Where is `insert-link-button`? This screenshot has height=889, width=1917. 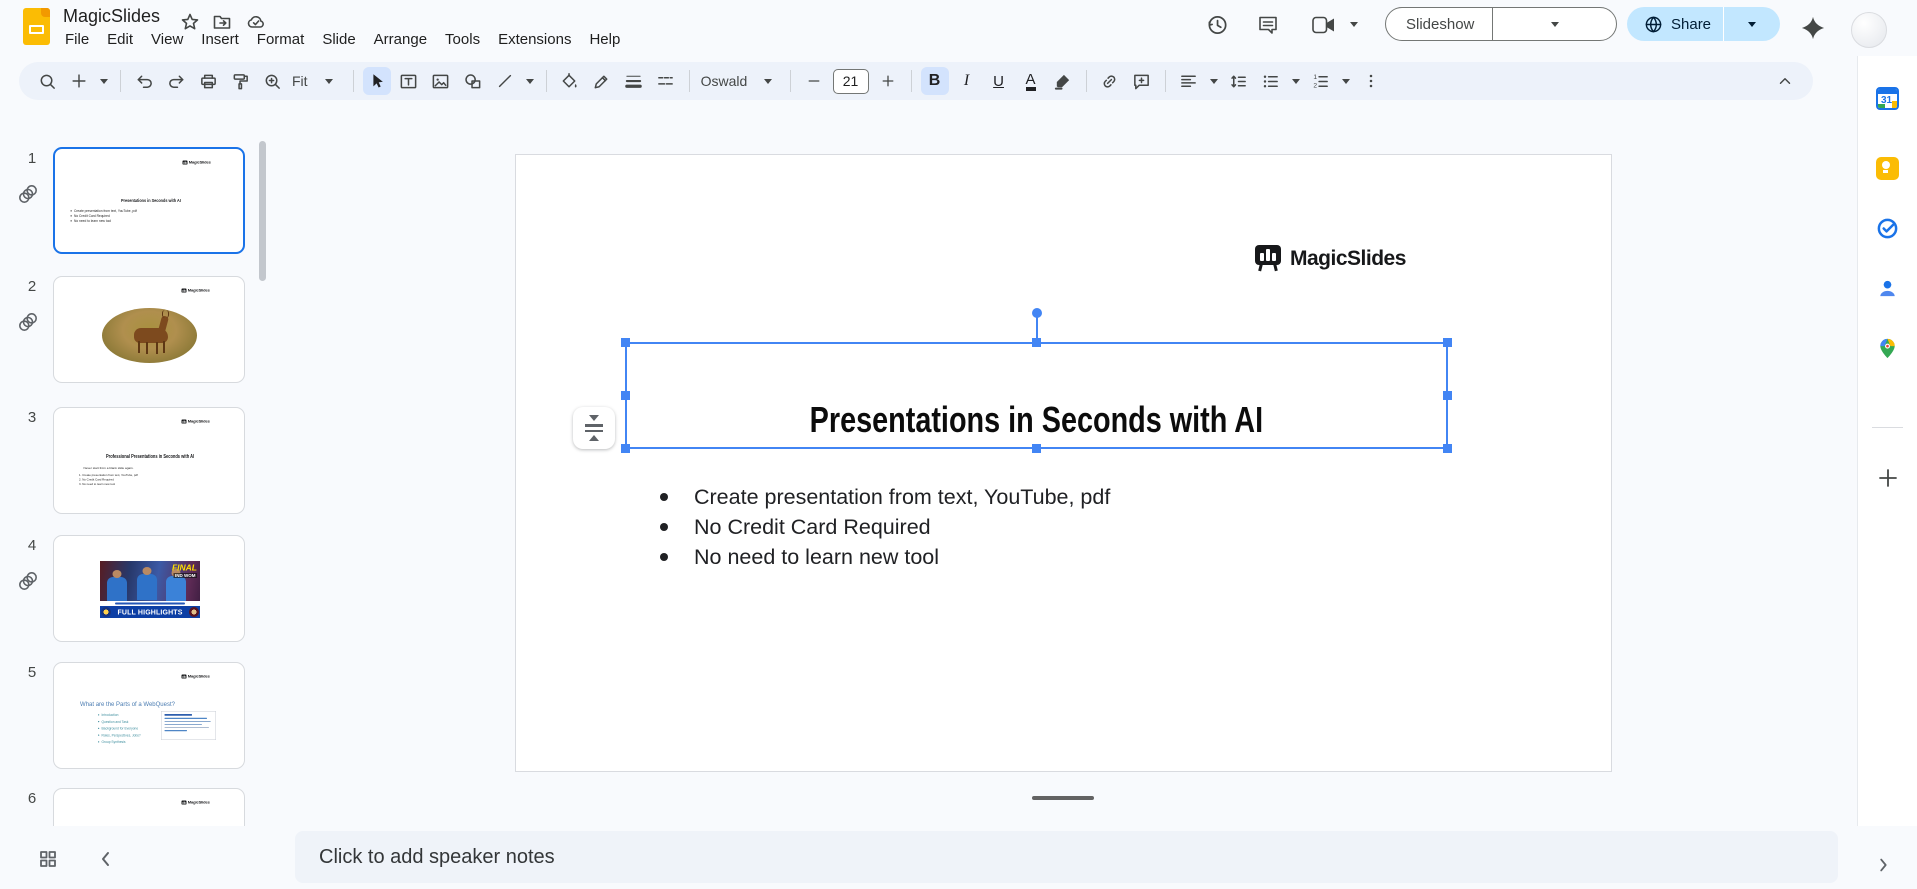
insert-link-button is located at coordinates (1110, 81).